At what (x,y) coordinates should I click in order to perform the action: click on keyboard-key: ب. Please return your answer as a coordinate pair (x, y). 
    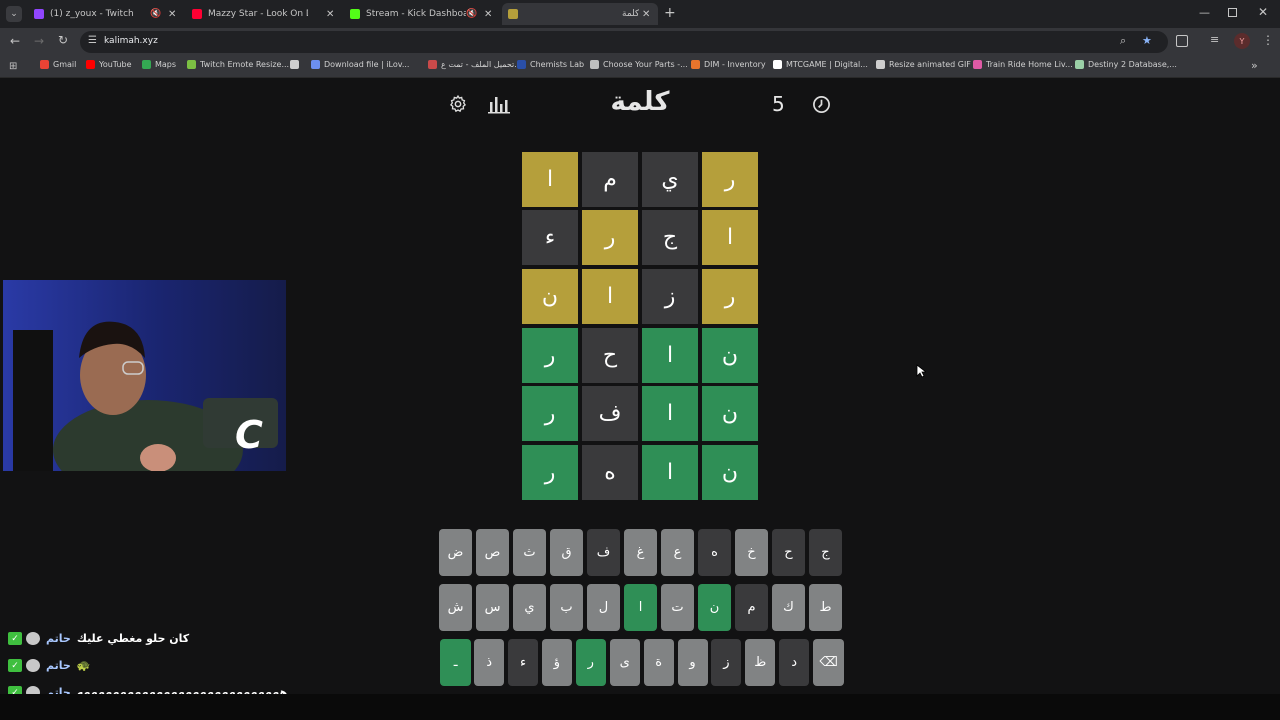
    Looking at the image, I should click on (566, 607).